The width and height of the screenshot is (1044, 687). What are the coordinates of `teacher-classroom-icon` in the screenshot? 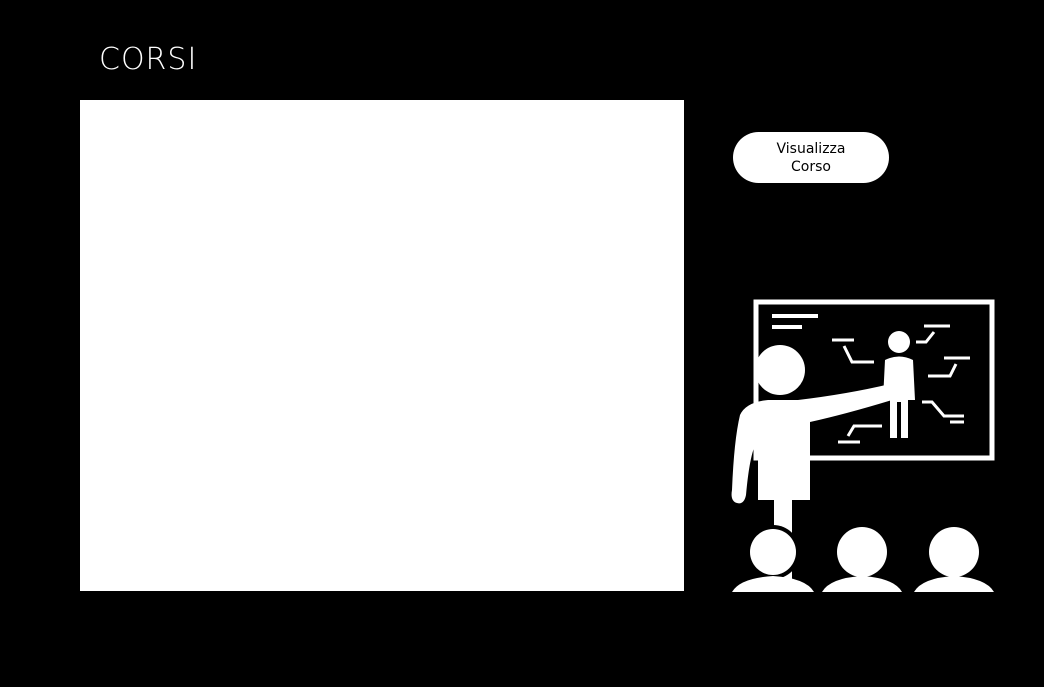 It's located at (863, 445).